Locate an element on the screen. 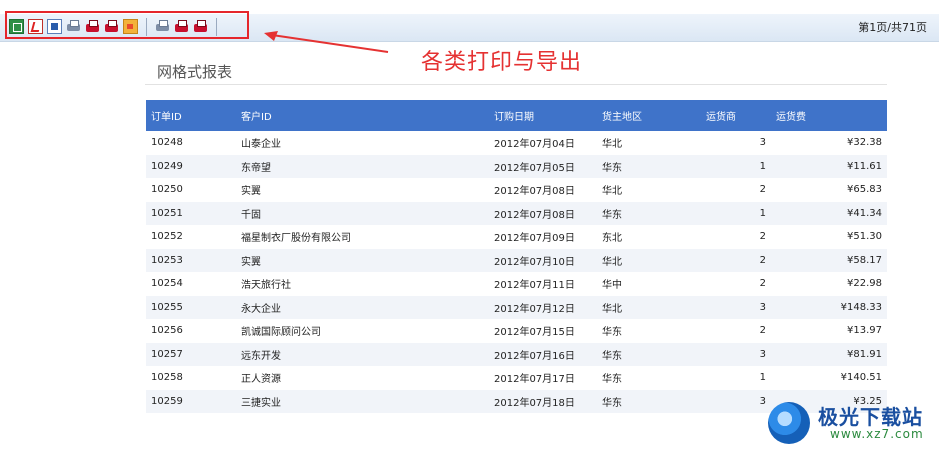 The width and height of the screenshot is (939, 451). cell-freight: ¥65.83 is located at coordinates (864, 190).